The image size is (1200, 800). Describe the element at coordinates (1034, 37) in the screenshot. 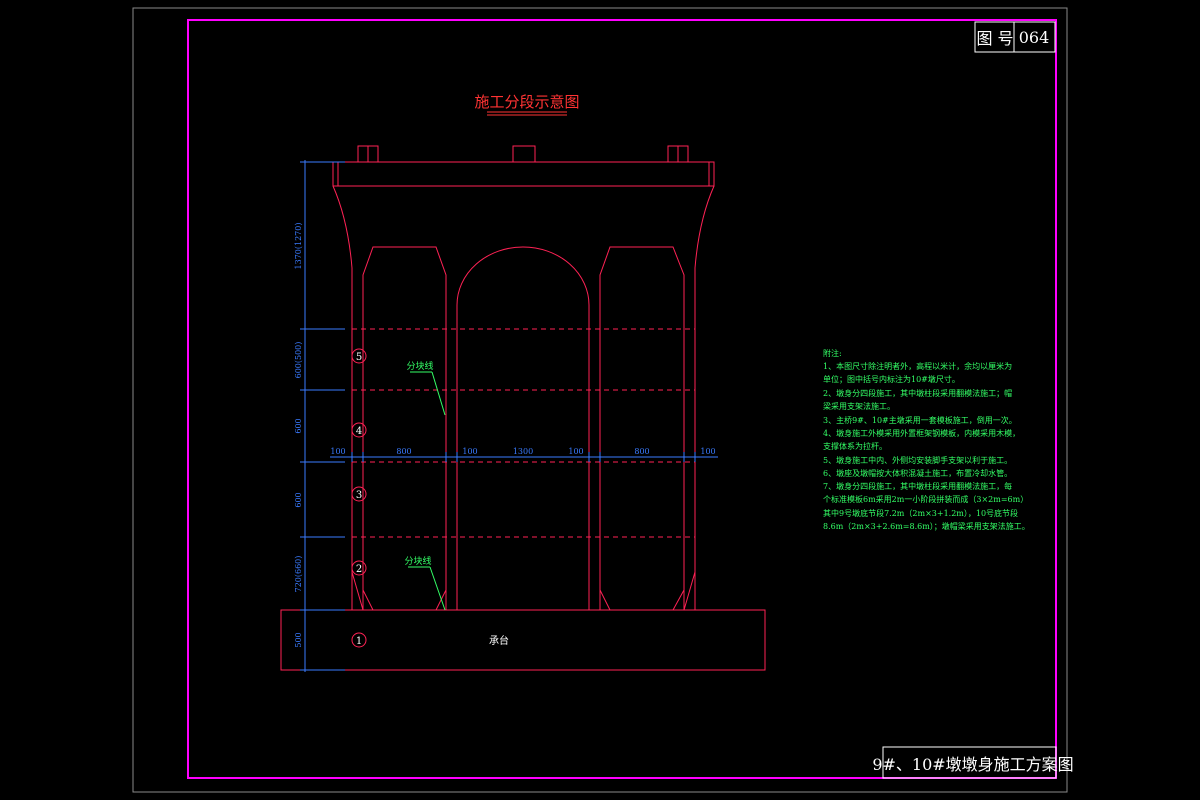

I see `drawing-number-value: 064` at that location.